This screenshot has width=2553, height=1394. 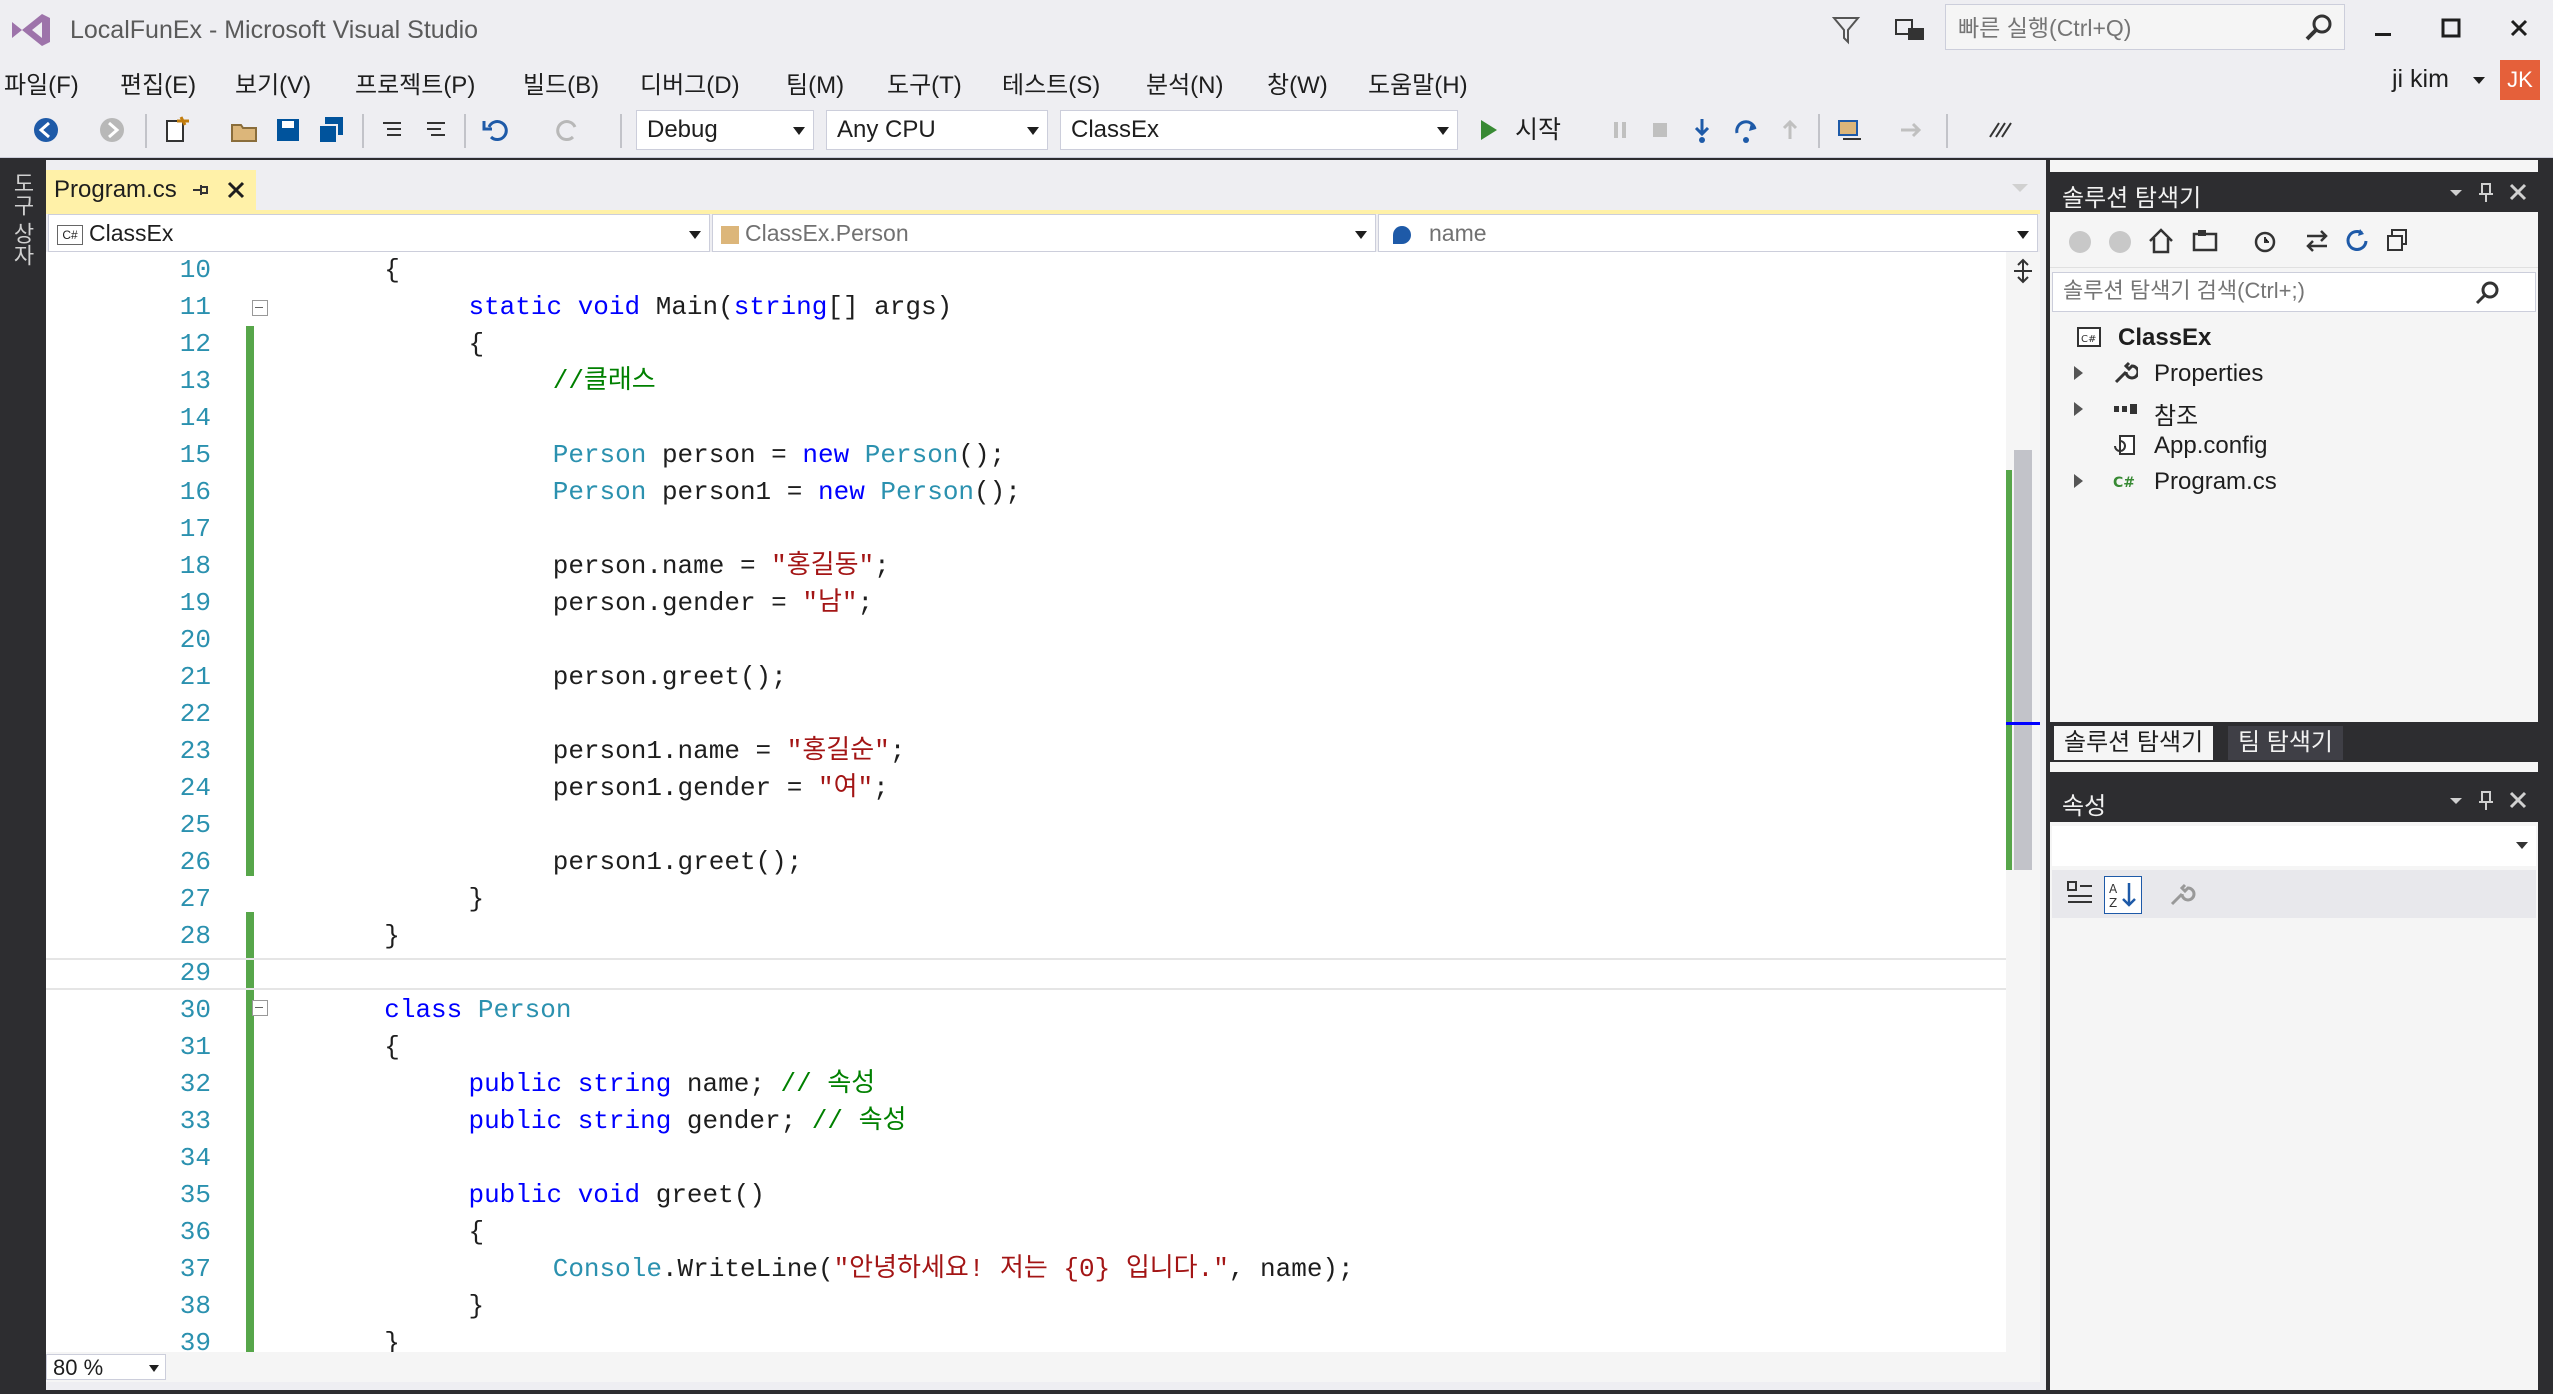 What do you see at coordinates (2397, 241) in the screenshot?
I see `collapse-all-icon` at bounding box center [2397, 241].